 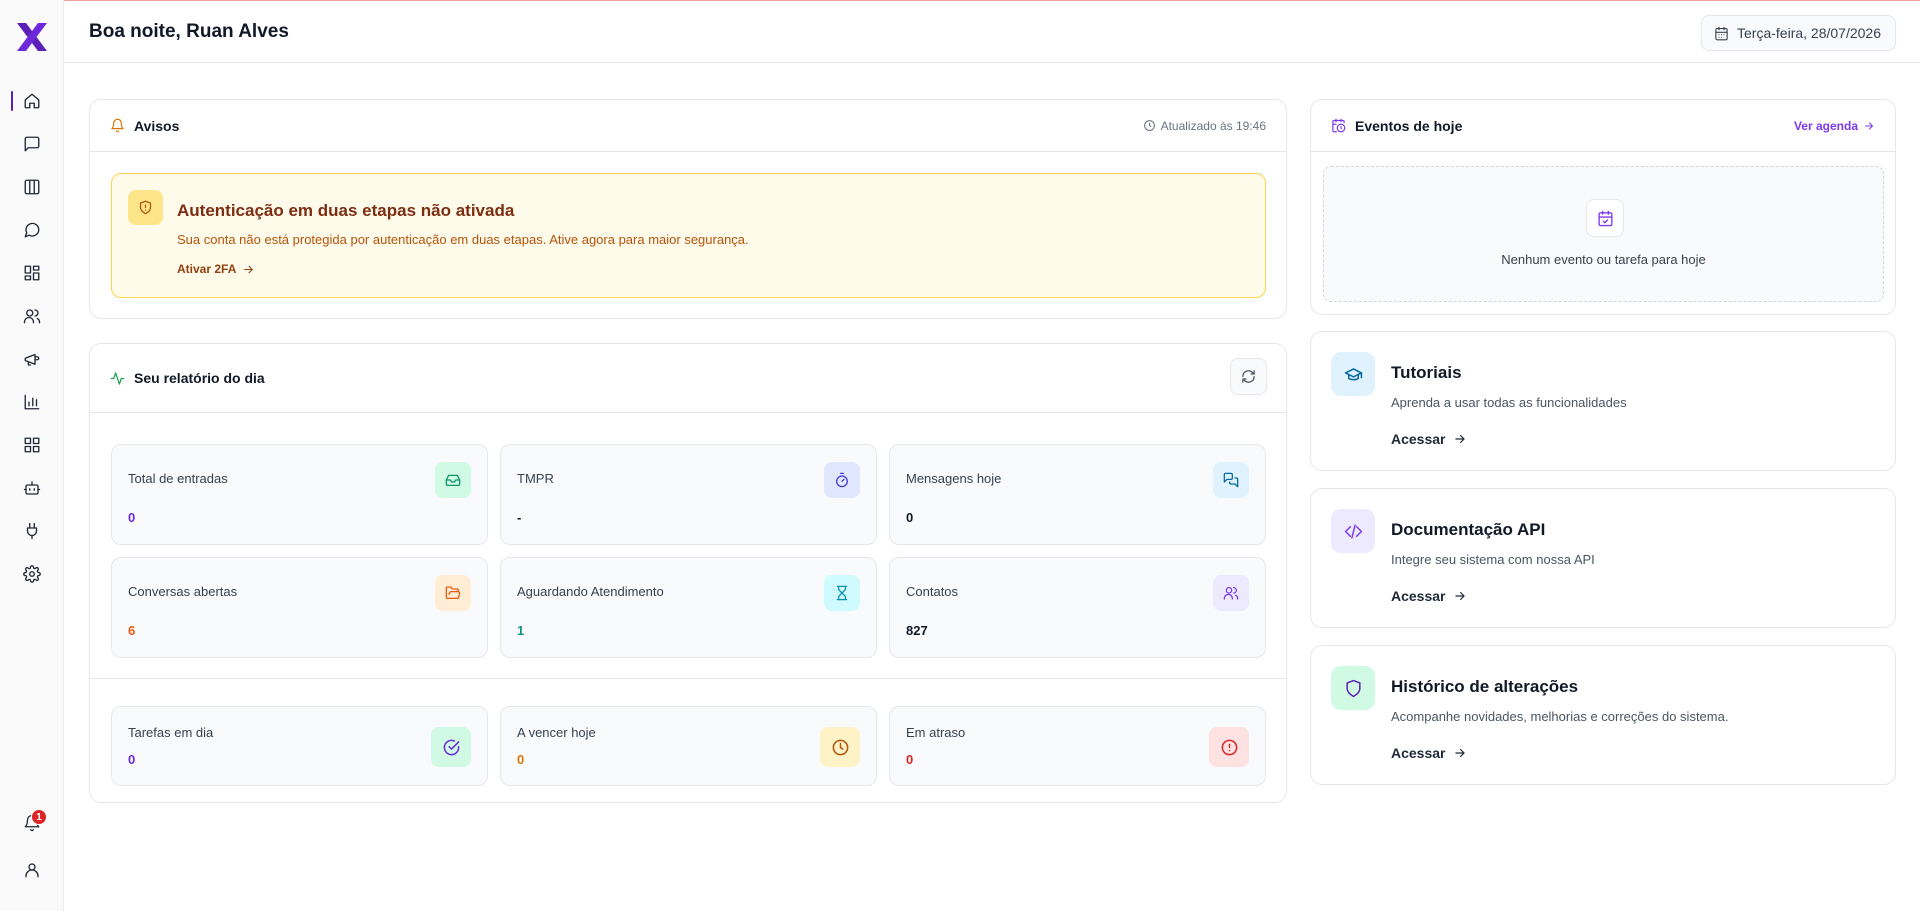 I want to click on users-icon, so click(x=1231, y=593).